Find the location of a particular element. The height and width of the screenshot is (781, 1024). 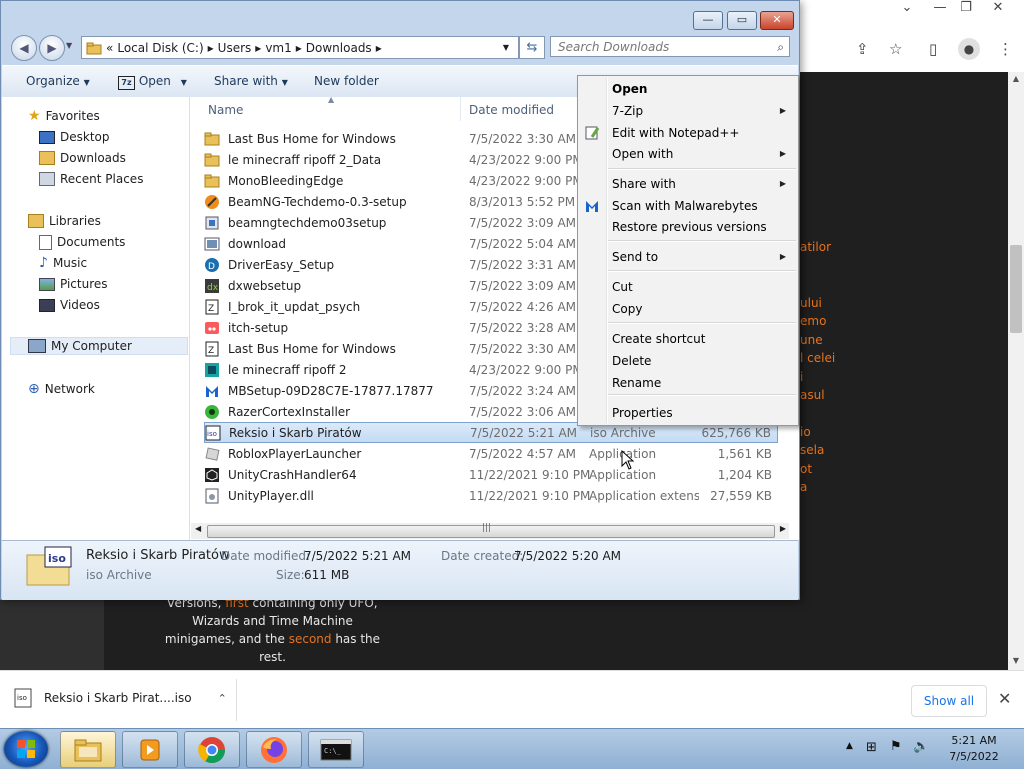

page-link-fragment: ului is located at coordinates (811, 303).